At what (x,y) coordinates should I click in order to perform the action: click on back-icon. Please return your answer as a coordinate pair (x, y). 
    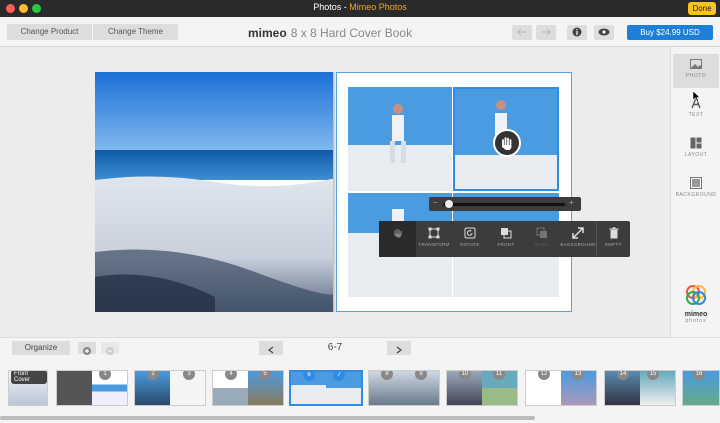
    Looking at the image, I should click on (541, 232).